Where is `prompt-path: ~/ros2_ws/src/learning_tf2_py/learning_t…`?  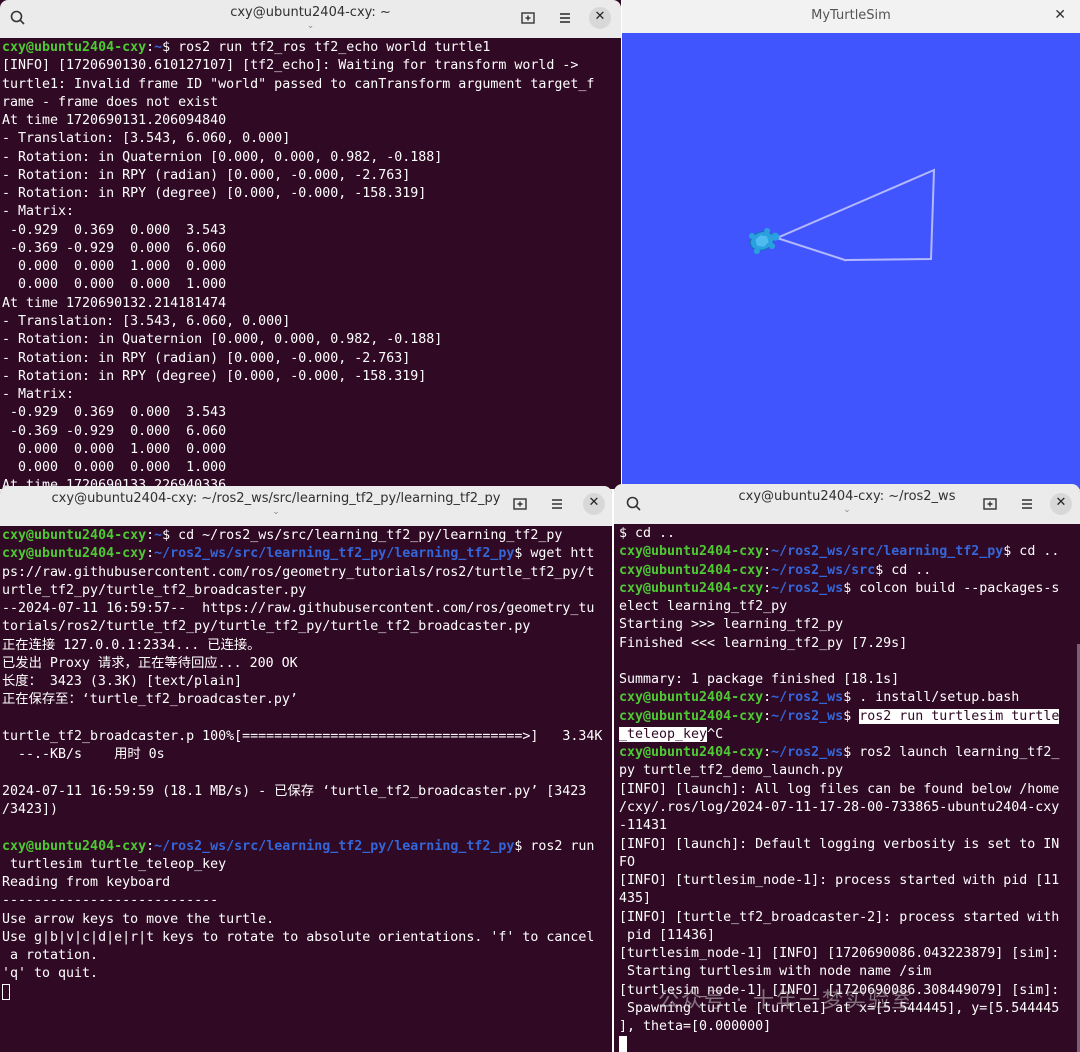 prompt-path: ~/ros2_ws/src/learning_tf2_py/learning_t… is located at coordinates (334, 554).